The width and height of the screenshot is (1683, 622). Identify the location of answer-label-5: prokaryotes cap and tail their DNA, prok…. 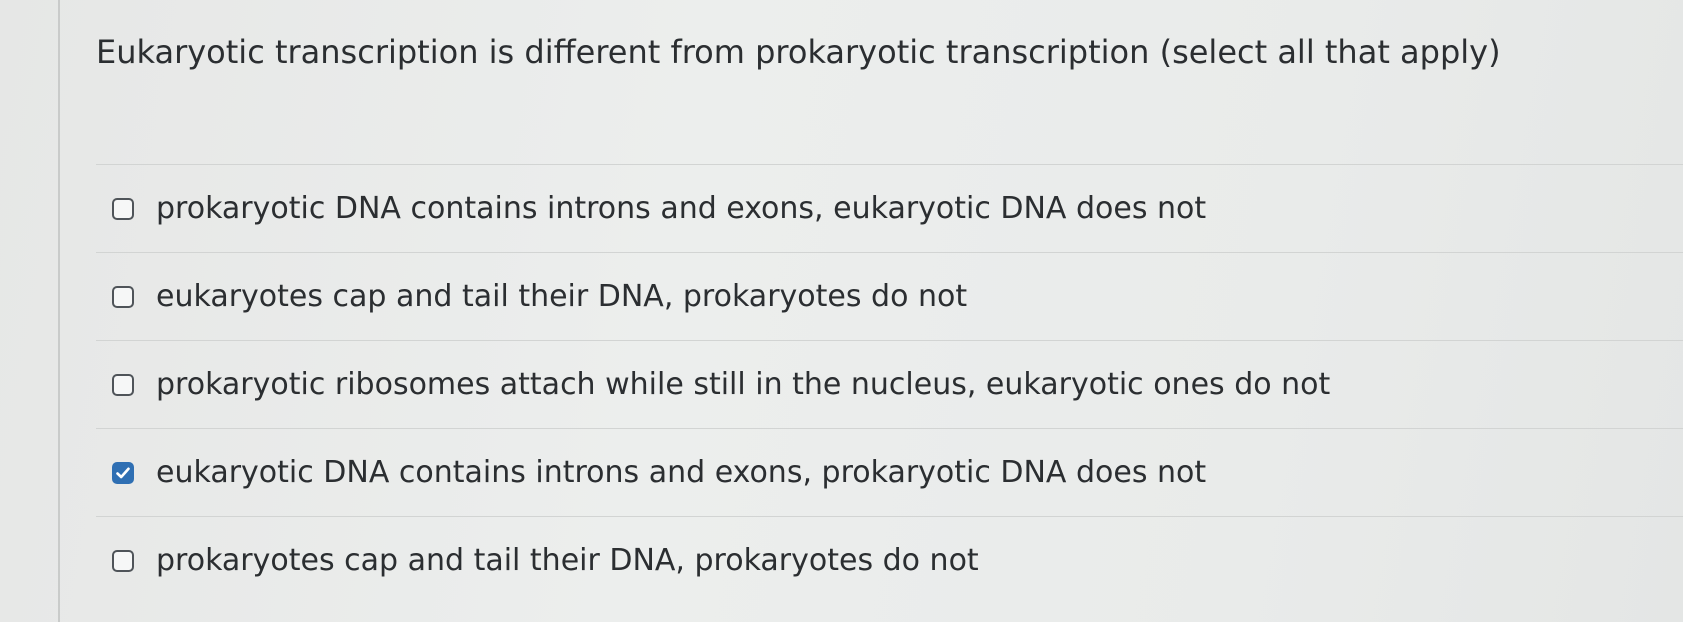
(567, 560).